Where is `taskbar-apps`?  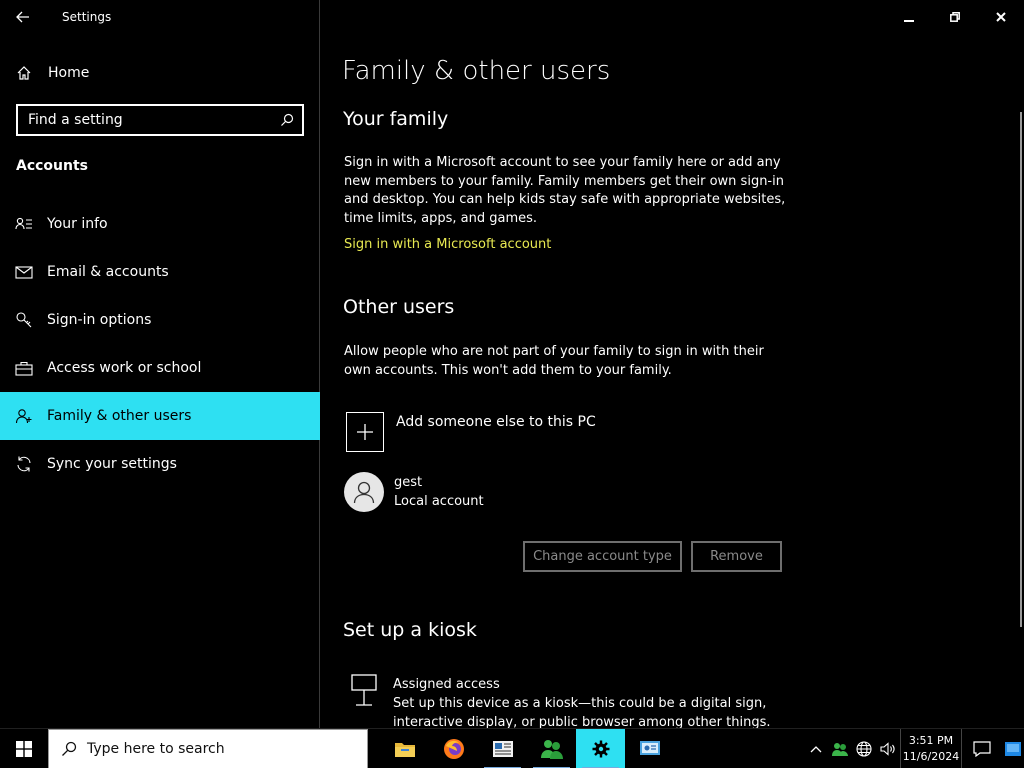
taskbar-apps is located at coordinates (527, 748).